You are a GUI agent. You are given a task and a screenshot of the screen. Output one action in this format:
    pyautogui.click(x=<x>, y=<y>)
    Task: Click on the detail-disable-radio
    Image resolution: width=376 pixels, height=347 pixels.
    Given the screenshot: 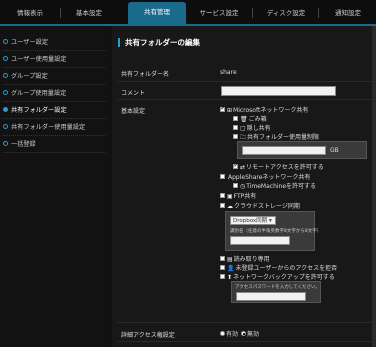 What is the action you would take?
    pyautogui.click(x=243, y=333)
    